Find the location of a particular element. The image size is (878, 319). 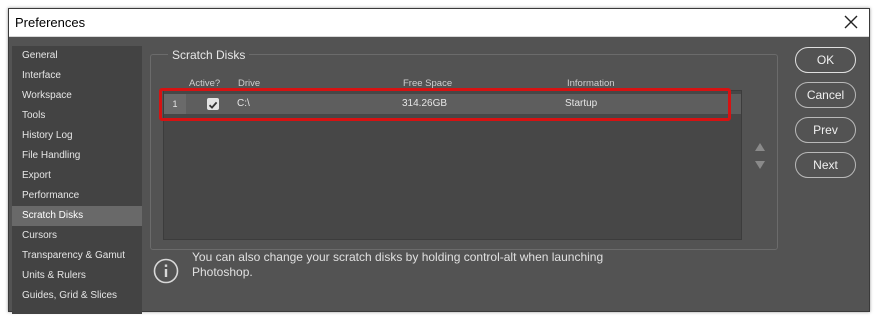

sidebar-item-guides-grid-slices: Guides, Grid & Slices is located at coordinates (77, 296).